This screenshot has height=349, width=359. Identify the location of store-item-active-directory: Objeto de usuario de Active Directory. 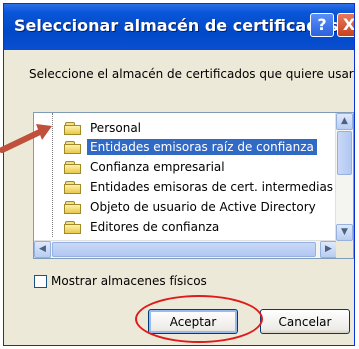
(191, 207).